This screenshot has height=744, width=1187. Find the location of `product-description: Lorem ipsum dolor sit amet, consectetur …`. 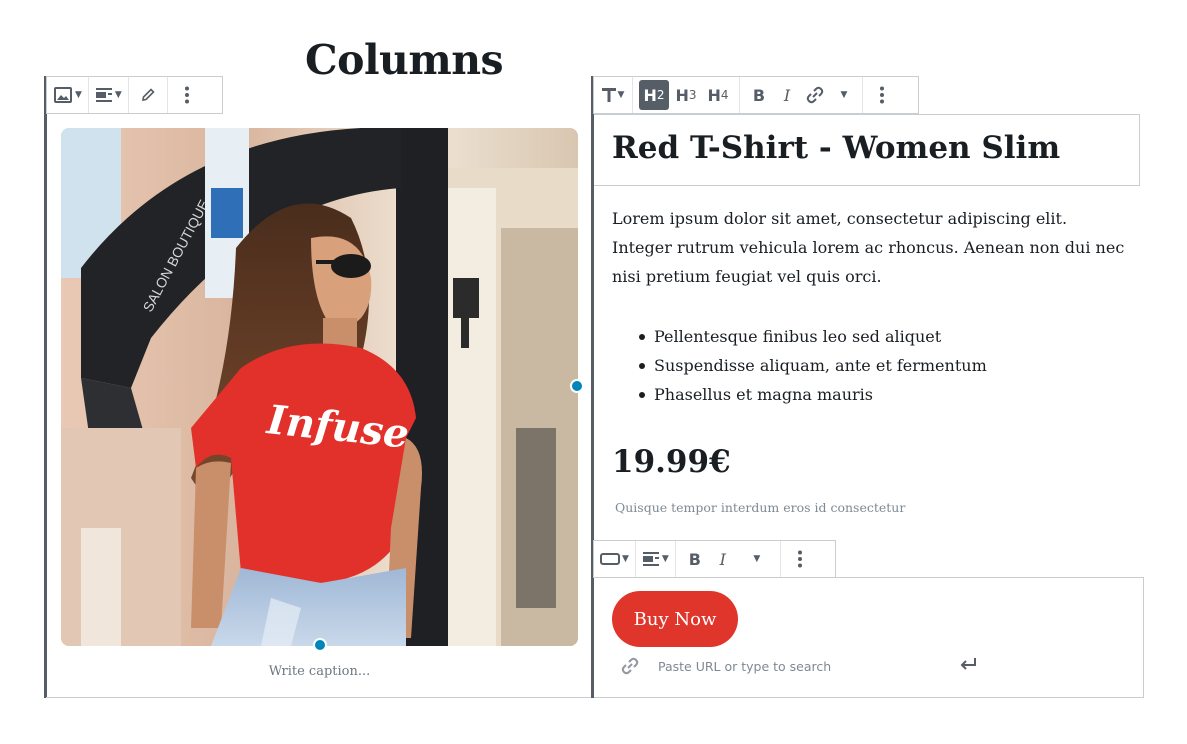

product-description: Lorem ipsum dolor sit amet, consectetur … is located at coordinates (872, 247).